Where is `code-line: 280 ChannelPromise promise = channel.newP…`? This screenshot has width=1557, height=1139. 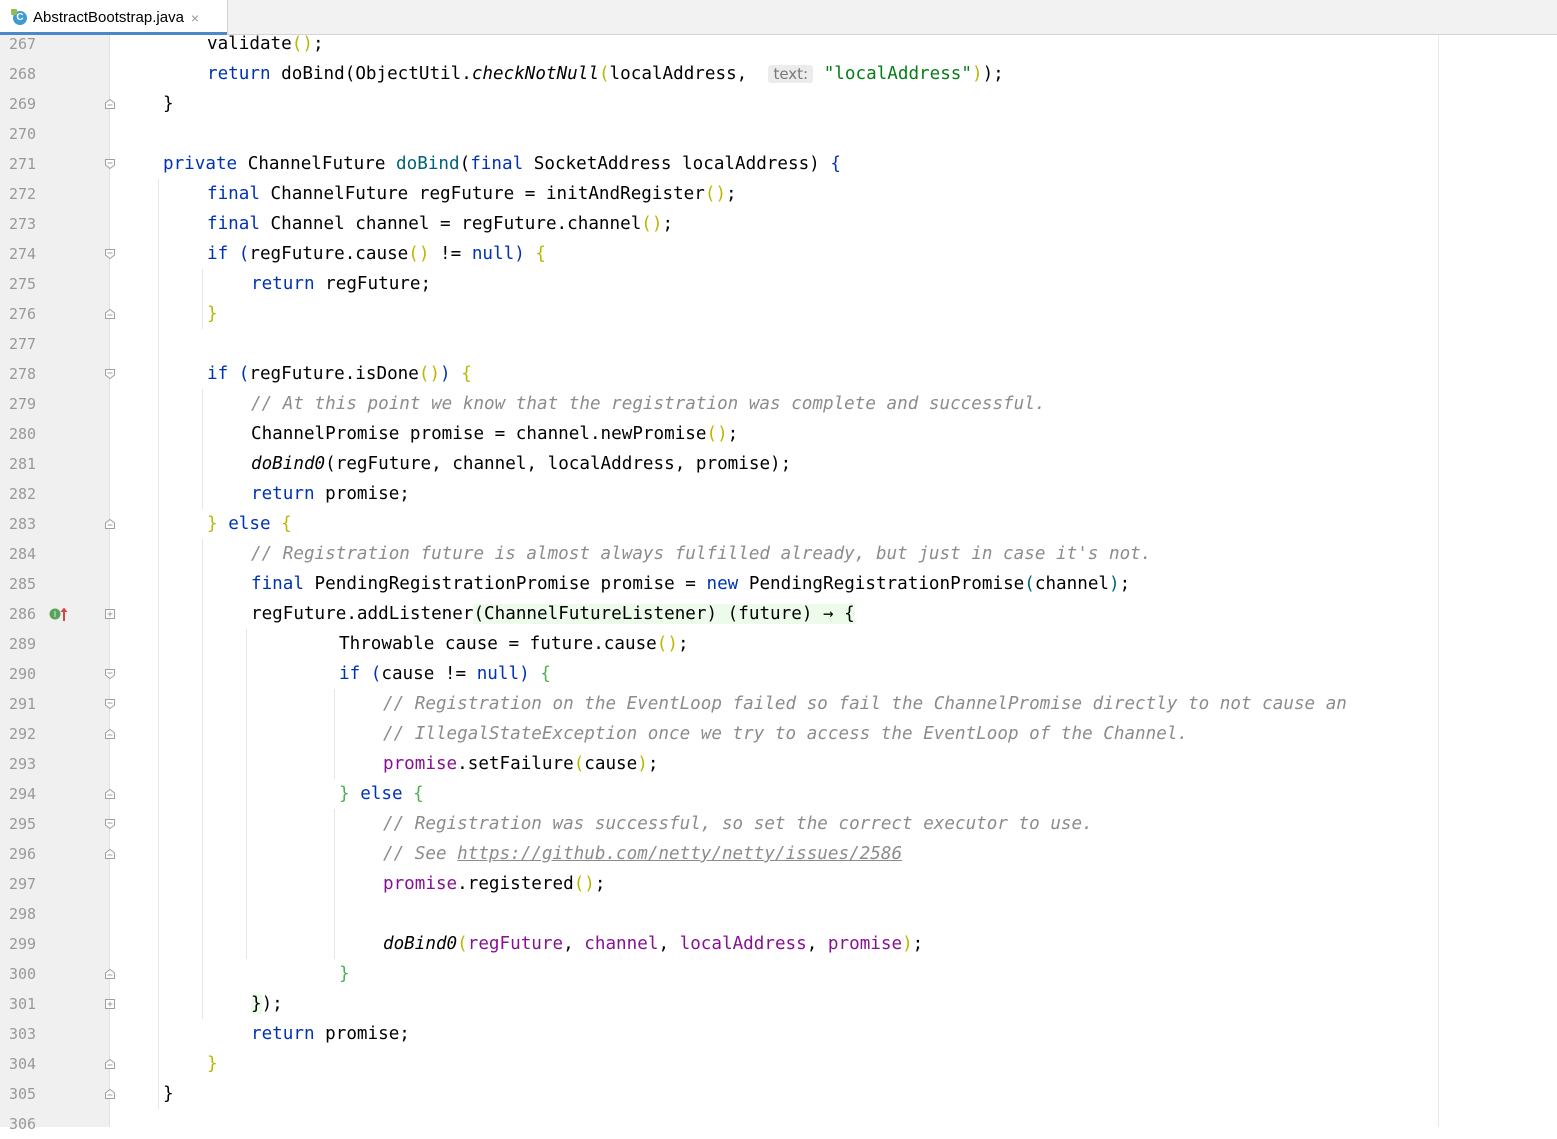
code-line: 280 ChannelPromise promise = channel.newP… is located at coordinates (778, 434).